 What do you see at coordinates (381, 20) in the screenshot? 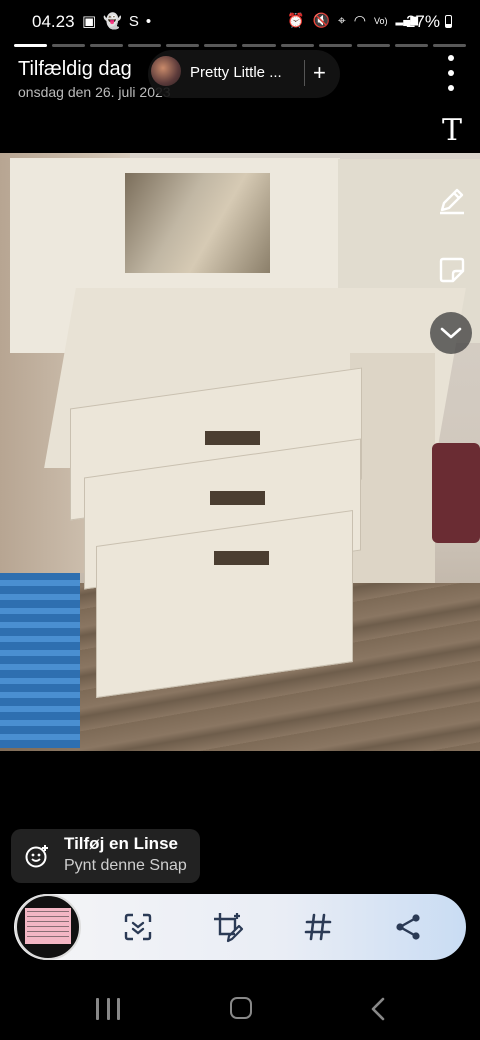
I see `volte-icon: Vo)` at bounding box center [381, 20].